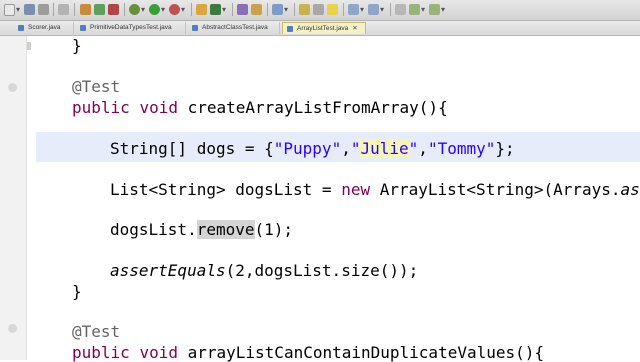 The height and width of the screenshot is (362, 640). Describe the element at coordinates (29, 46) in the screenshot. I see `change-marker` at that location.